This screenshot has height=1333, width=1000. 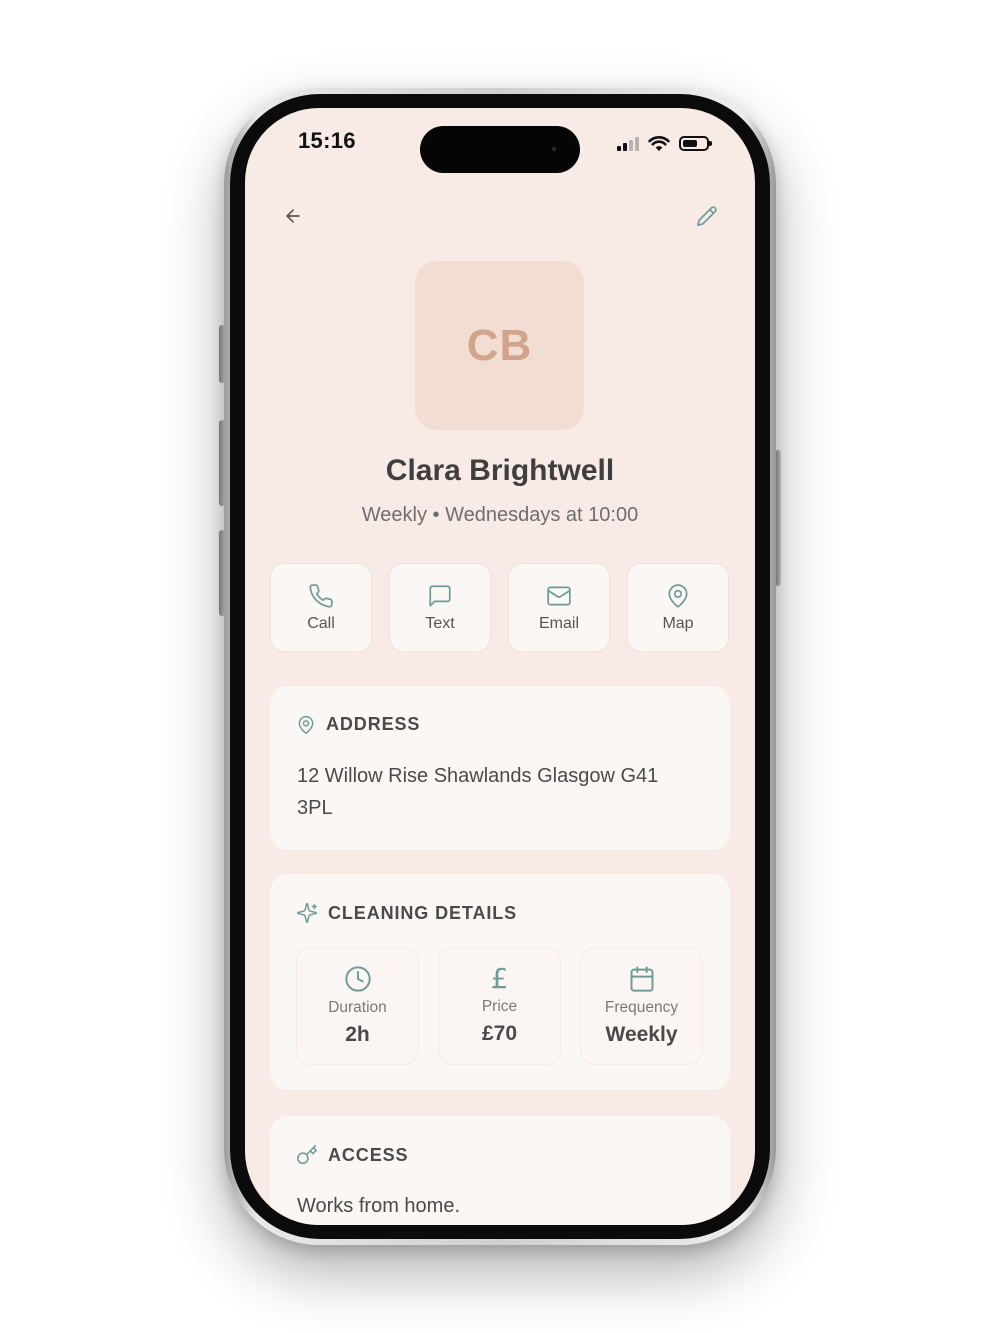 I want to click on clock-icon, so click(x=357, y=979).